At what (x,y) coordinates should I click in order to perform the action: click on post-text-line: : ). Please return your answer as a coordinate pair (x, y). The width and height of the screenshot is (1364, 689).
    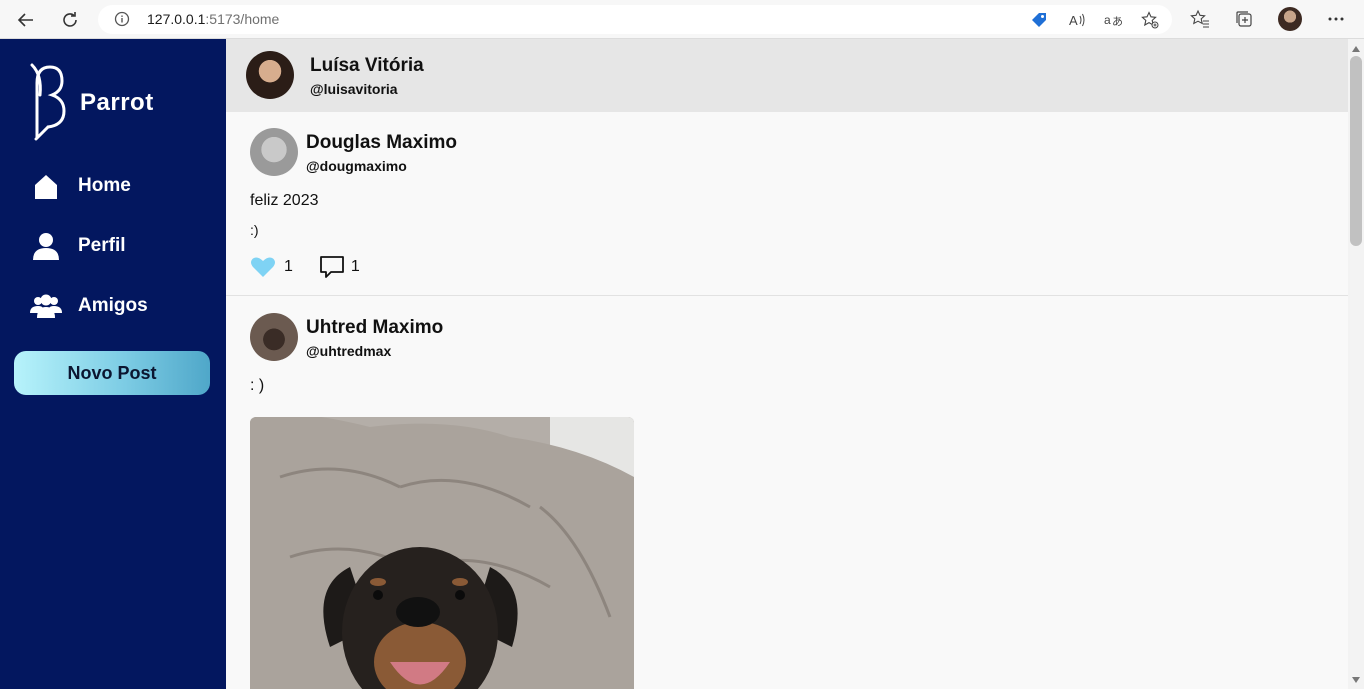
    Looking at the image, I should click on (257, 385).